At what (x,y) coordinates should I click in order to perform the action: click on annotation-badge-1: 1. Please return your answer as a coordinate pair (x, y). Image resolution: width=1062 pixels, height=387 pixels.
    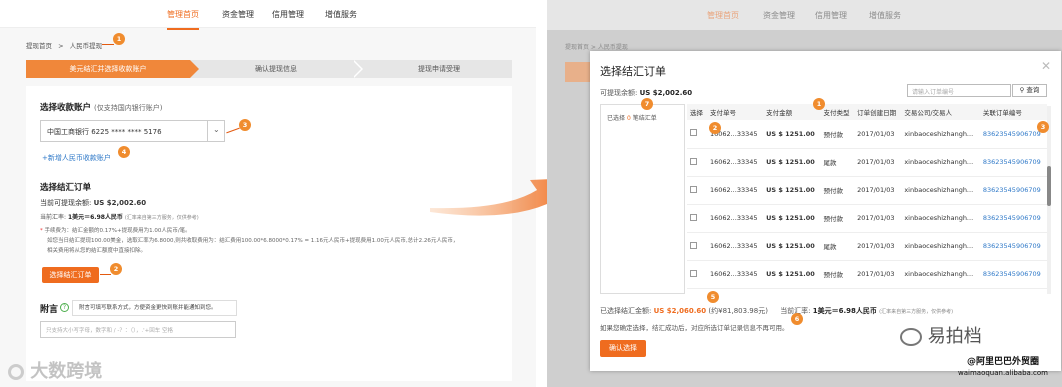
    Looking at the image, I should click on (819, 104).